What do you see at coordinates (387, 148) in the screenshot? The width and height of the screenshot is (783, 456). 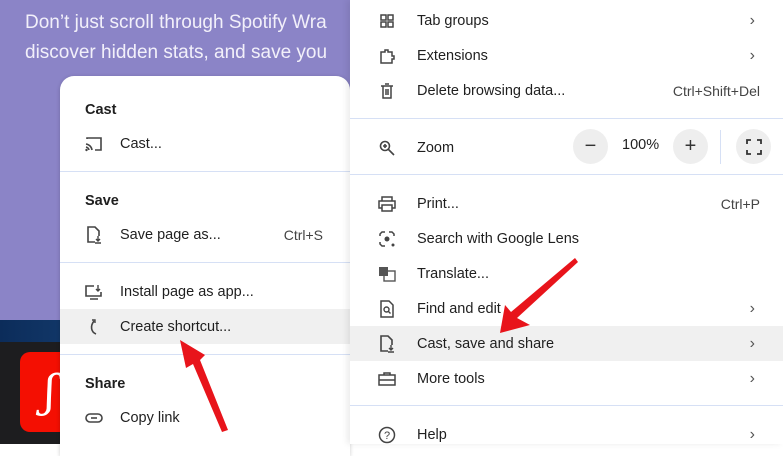 I see `zoom-icon` at bounding box center [387, 148].